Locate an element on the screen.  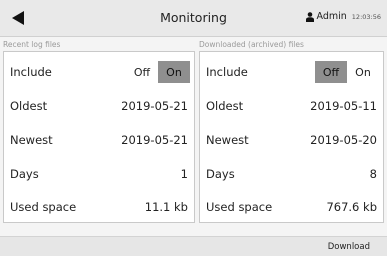
archived-newest-value: 2019-05-20 is located at coordinates (343, 140).